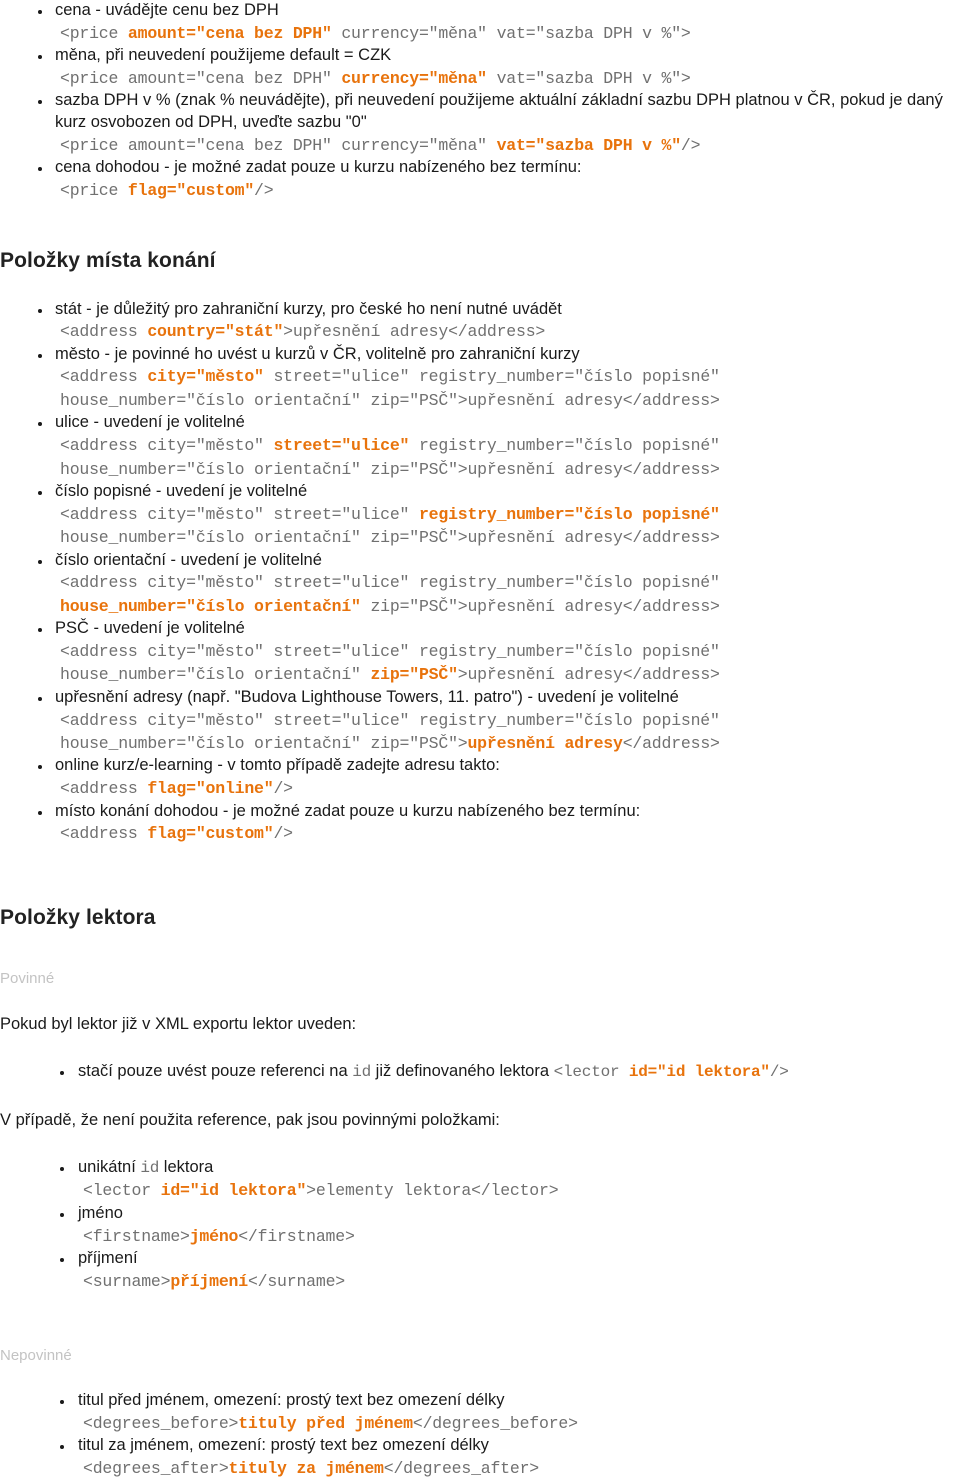  What do you see at coordinates (671, 743) in the screenshot?
I see `code-plain: </address>` at bounding box center [671, 743].